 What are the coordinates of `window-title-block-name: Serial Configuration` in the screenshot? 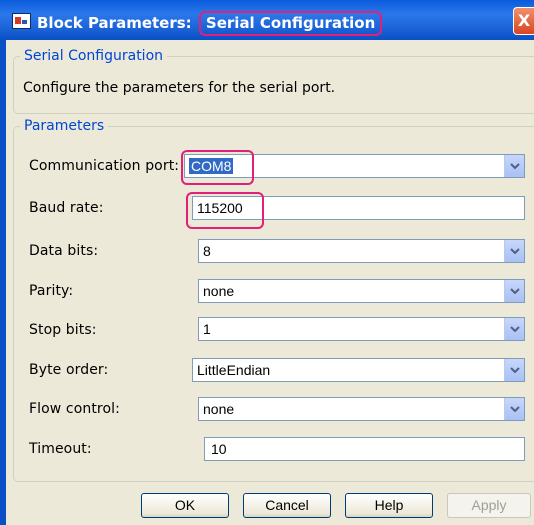 It's located at (290, 23).